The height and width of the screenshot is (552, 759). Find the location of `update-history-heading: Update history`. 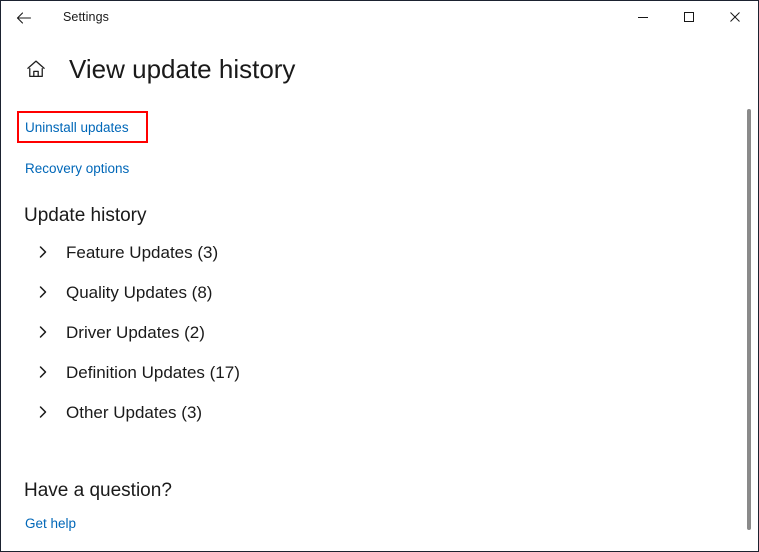

update-history-heading: Update history is located at coordinates (85, 215).